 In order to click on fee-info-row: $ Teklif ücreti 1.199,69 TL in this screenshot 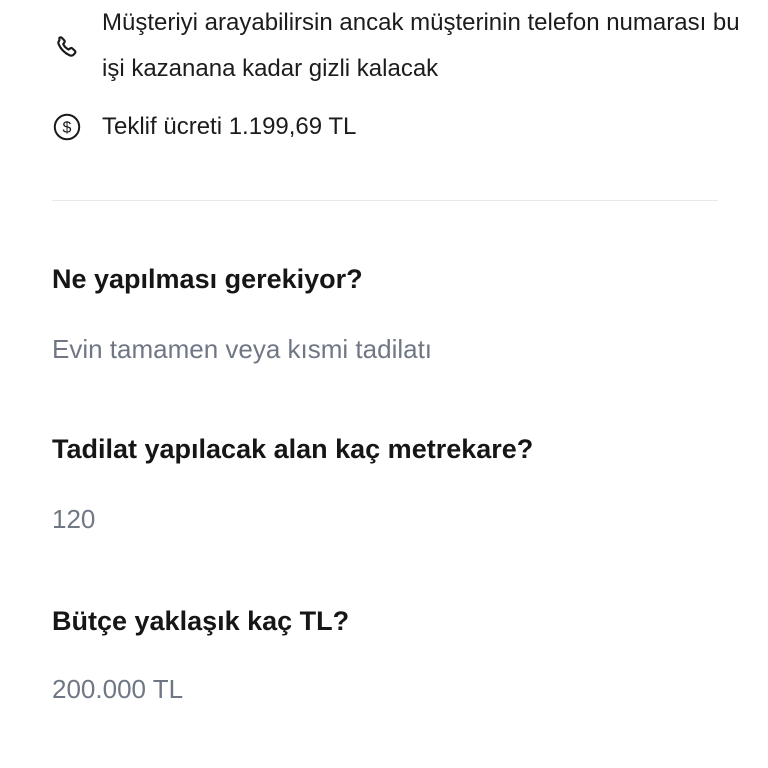, I will do `click(397, 127)`.